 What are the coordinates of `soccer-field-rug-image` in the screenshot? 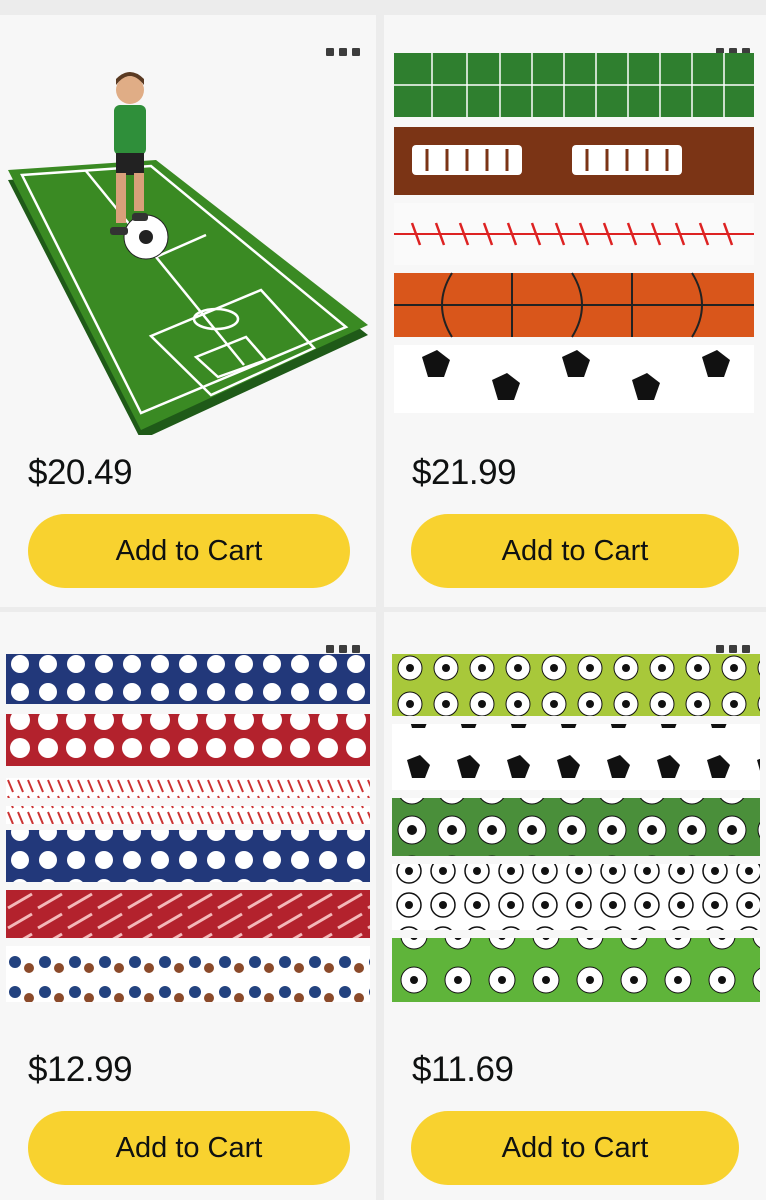 It's located at (188, 253).